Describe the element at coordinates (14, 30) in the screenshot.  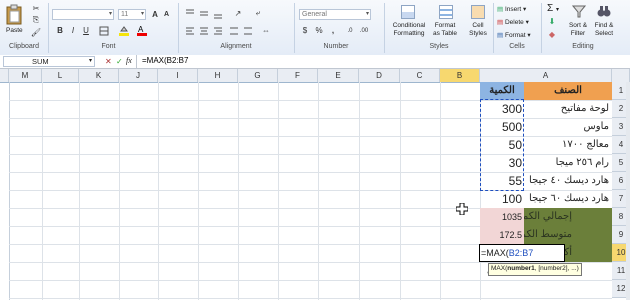
I see `paste-label: Paste` at that location.